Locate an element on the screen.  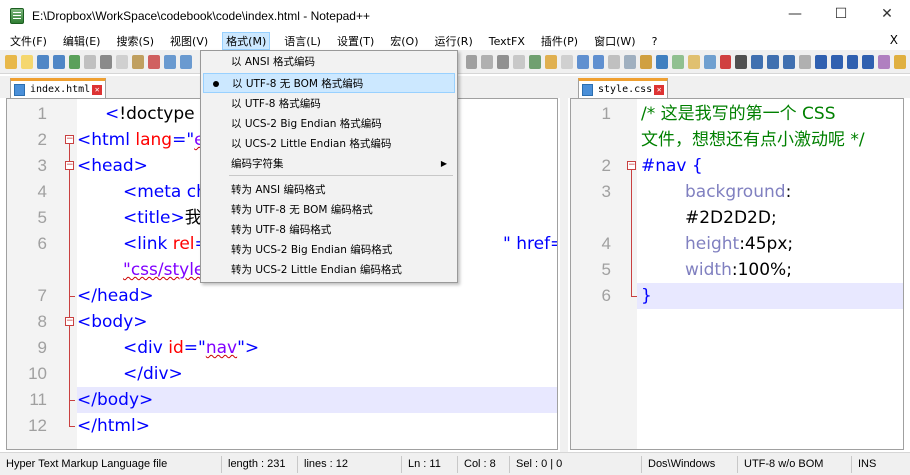
menu-item: 运行(R) is located at coordinates (454, 41).